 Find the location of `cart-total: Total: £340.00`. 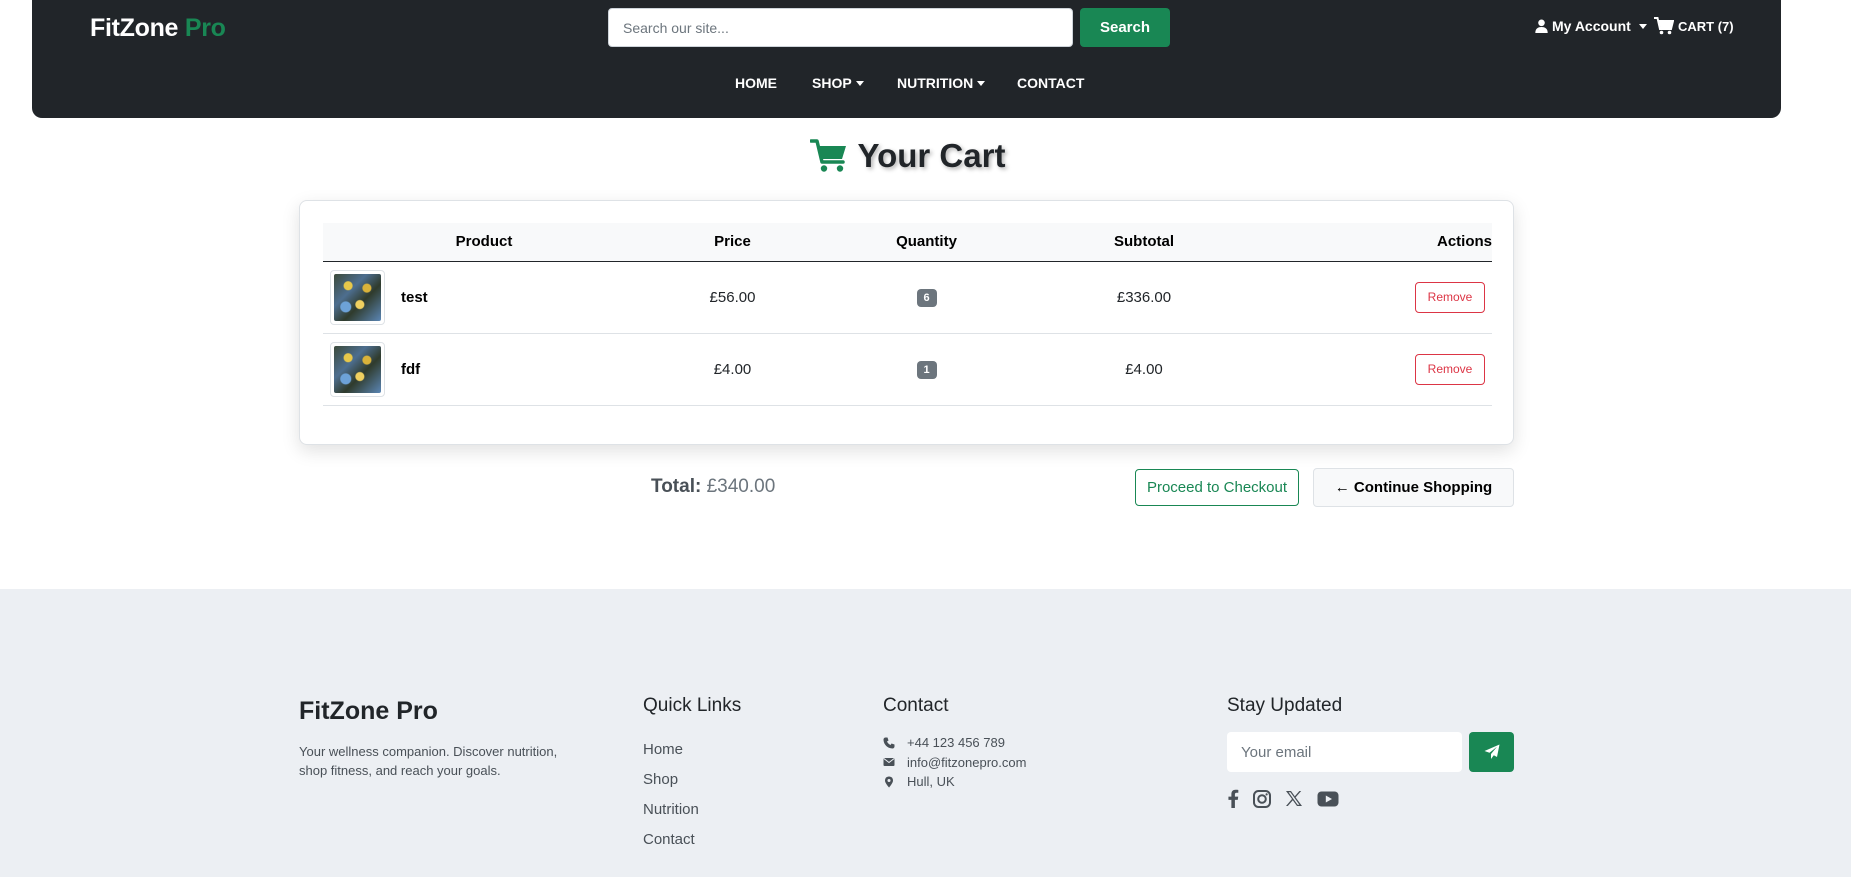

cart-total: Total: £340.00 is located at coordinates (713, 487).